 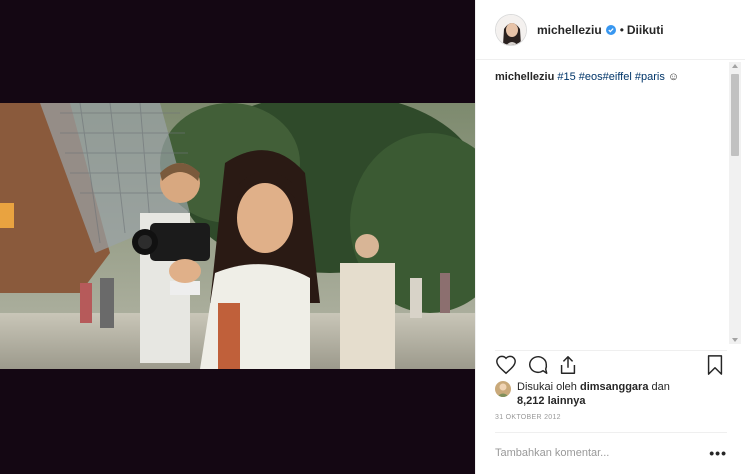 I want to click on hashtag-link: #paris, so click(x=650, y=77).